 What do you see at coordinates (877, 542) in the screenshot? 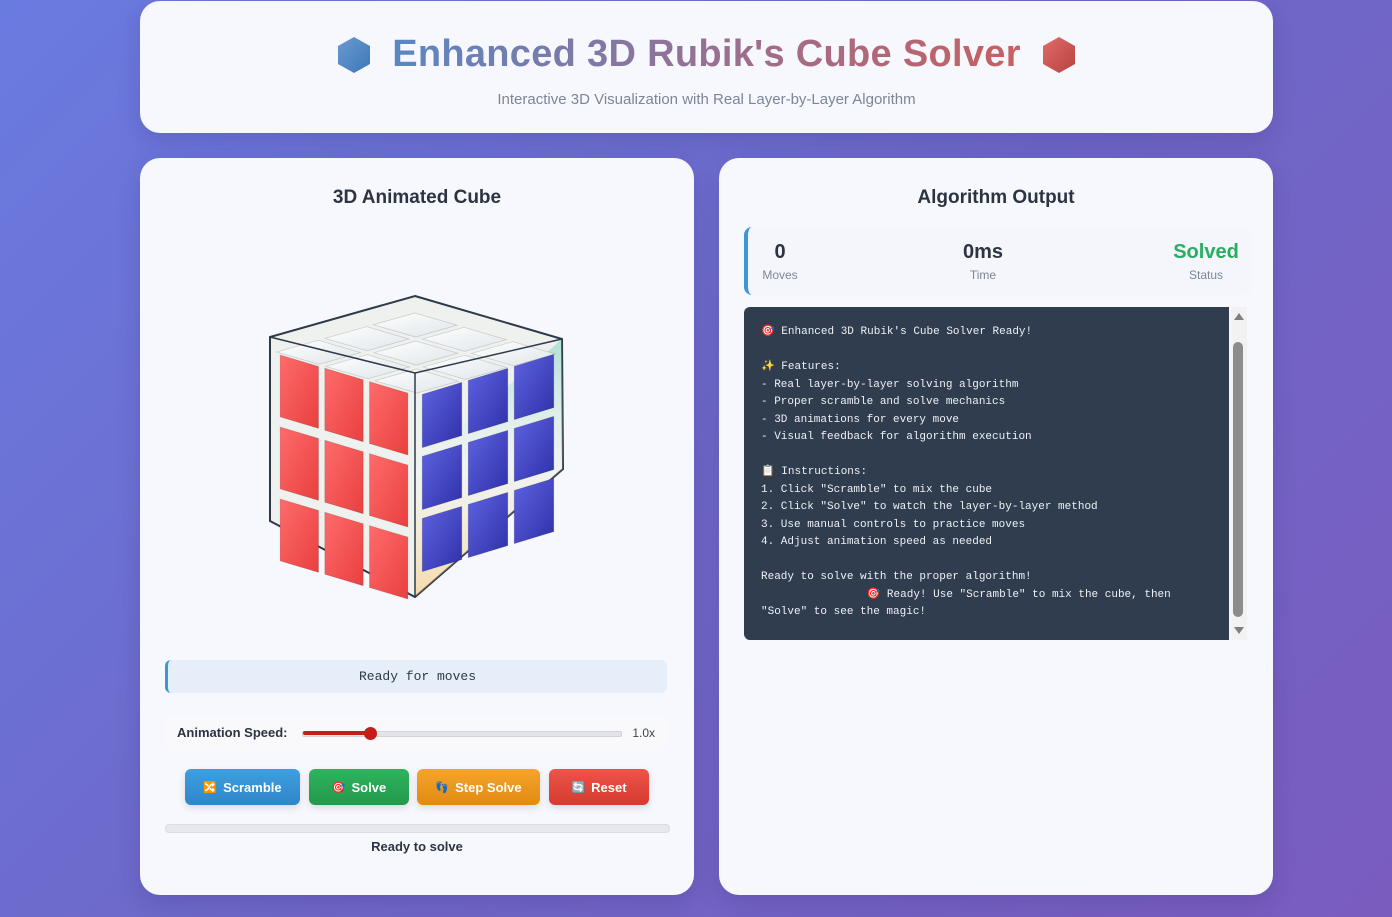
I see `console-line: 4. Adjust animation speed as needed` at bounding box center [877, 542].